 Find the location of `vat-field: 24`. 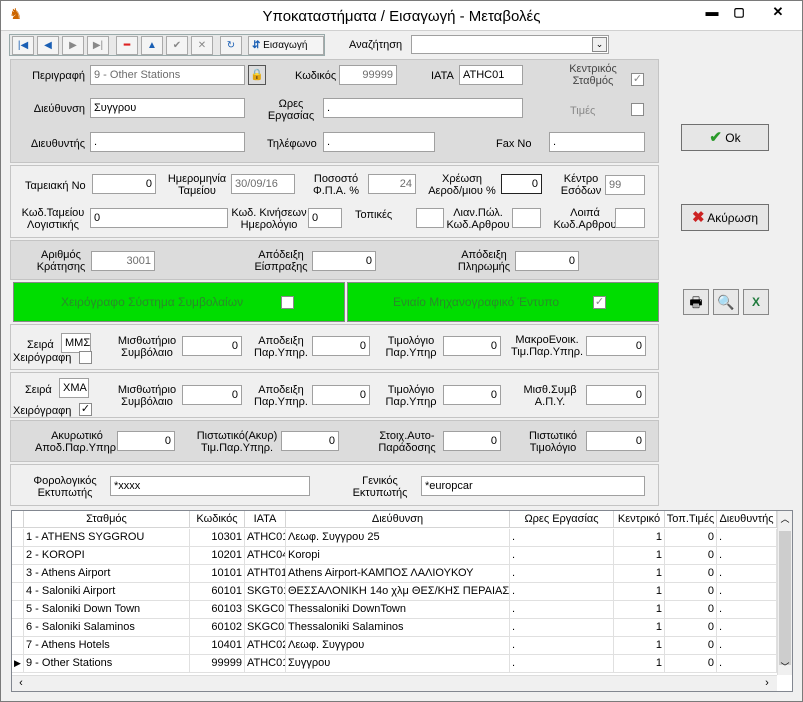

vat-field: 24 is located at coordinates (392, 184).